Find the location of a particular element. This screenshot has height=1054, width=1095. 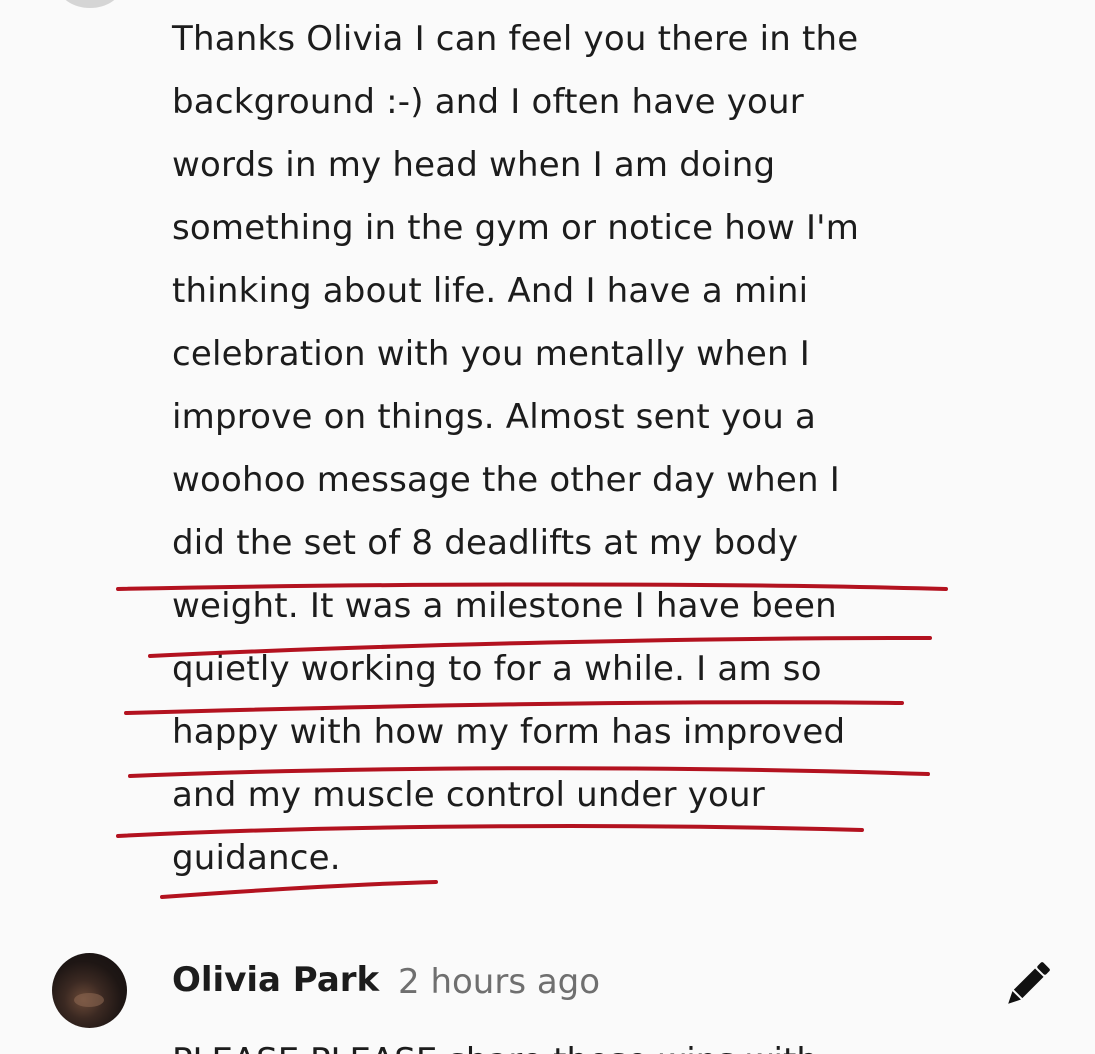

message-line: happy with how my form has improved is located at coordinates (509, 732).